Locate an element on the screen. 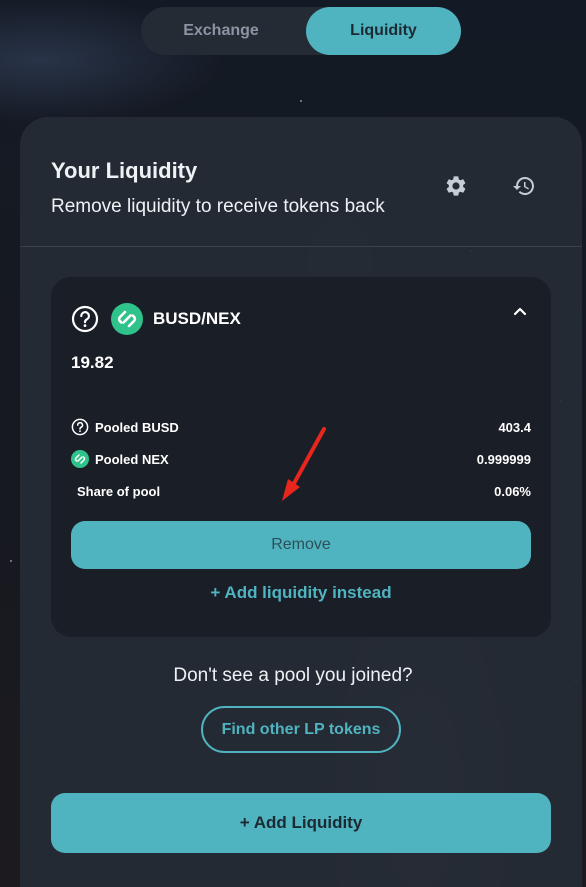 This screenshot has height=887, width=586. history-icon is located at coordinates (523, 186).